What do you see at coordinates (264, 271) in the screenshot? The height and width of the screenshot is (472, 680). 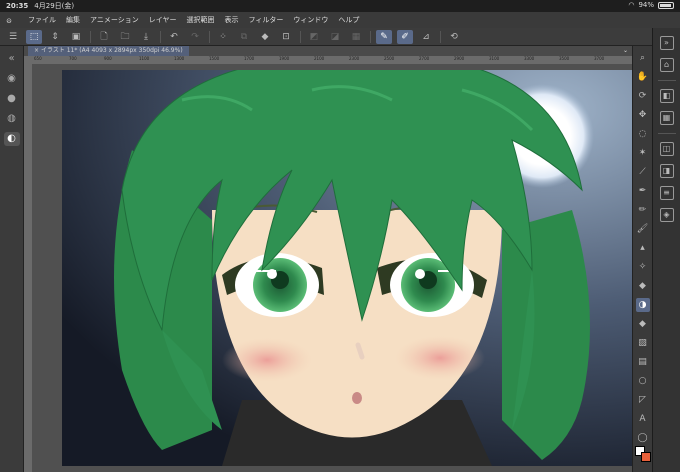 I see `eye-sparkle-left` at bounding box center [264, 271].